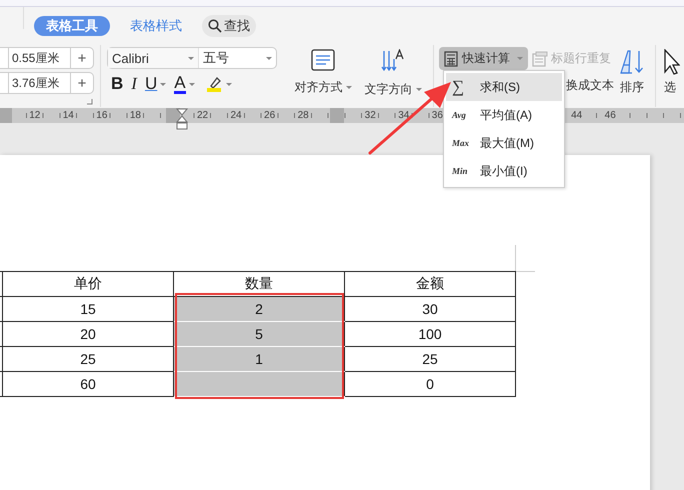 The image size is (684, 490). What do you see at coordinates (237, 58) in the screenshot?
I see `font-size-dropdown: 五号` at bounding box center [237, 58].